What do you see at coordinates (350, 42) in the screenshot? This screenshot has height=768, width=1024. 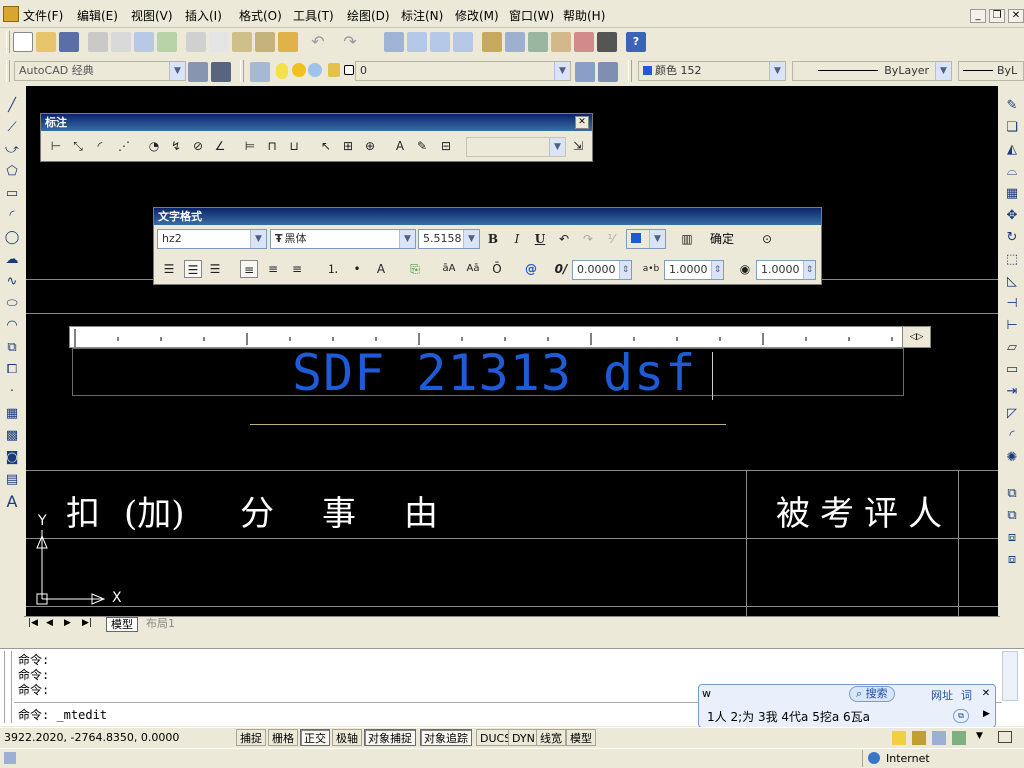 I see `redo-icon: ↷` at bounding box center [350, 42].